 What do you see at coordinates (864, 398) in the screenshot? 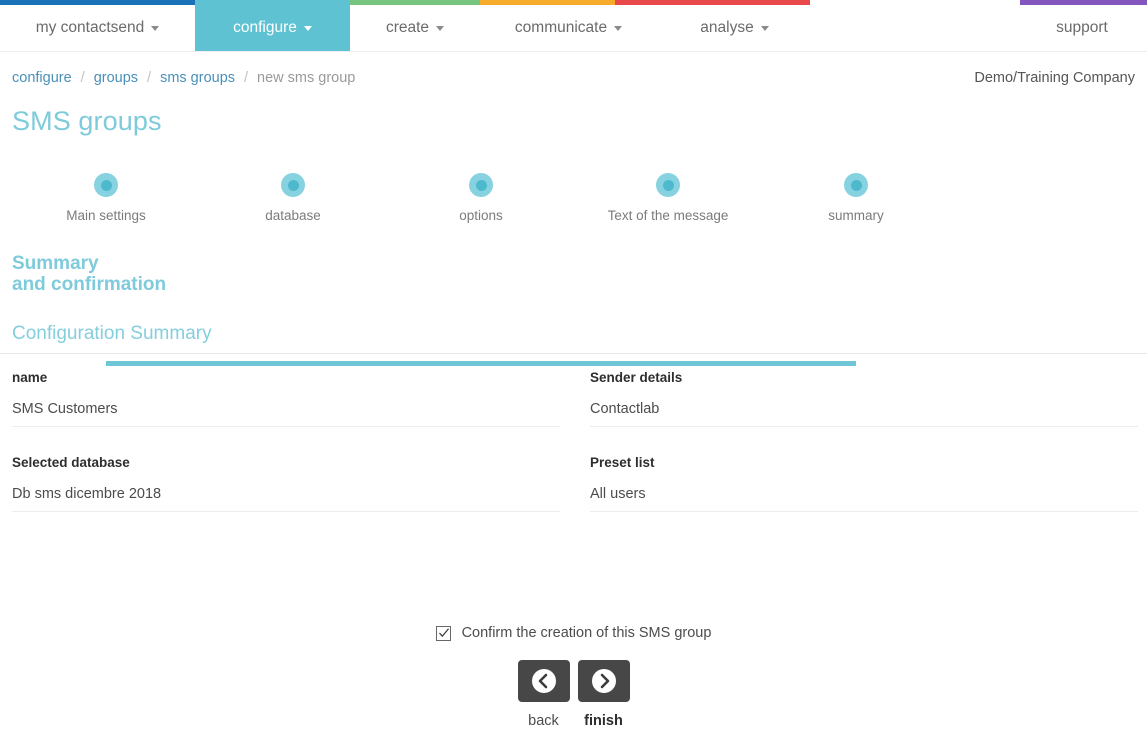
I see `summary-field-sender-details: Sender details Contactlab` at bounding box center [864, 398].